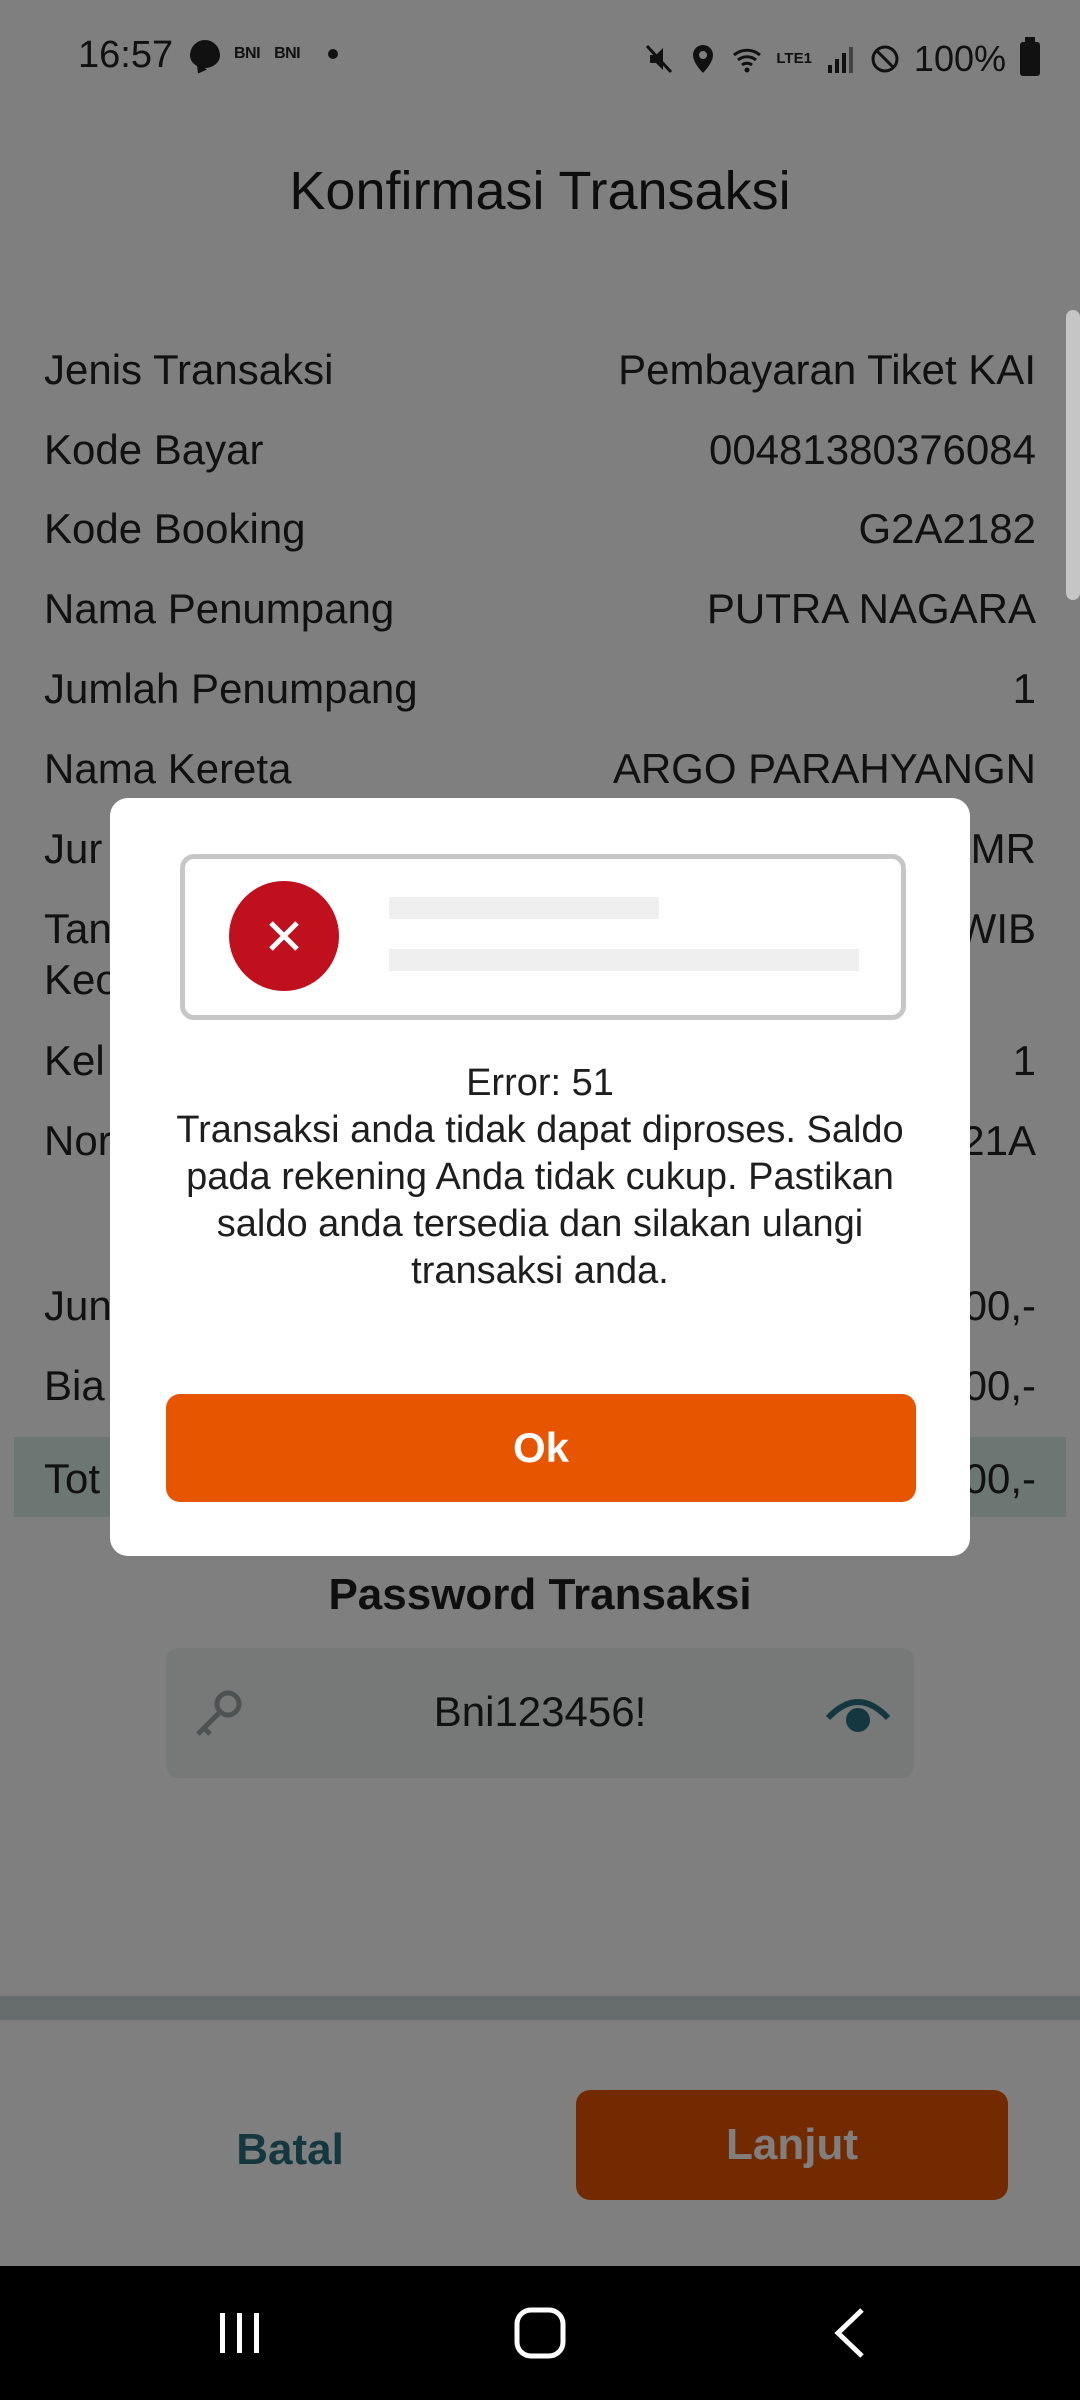 This screenshot has width=1080, height=2400. I want to click on home-icon, so click(540, 2333).